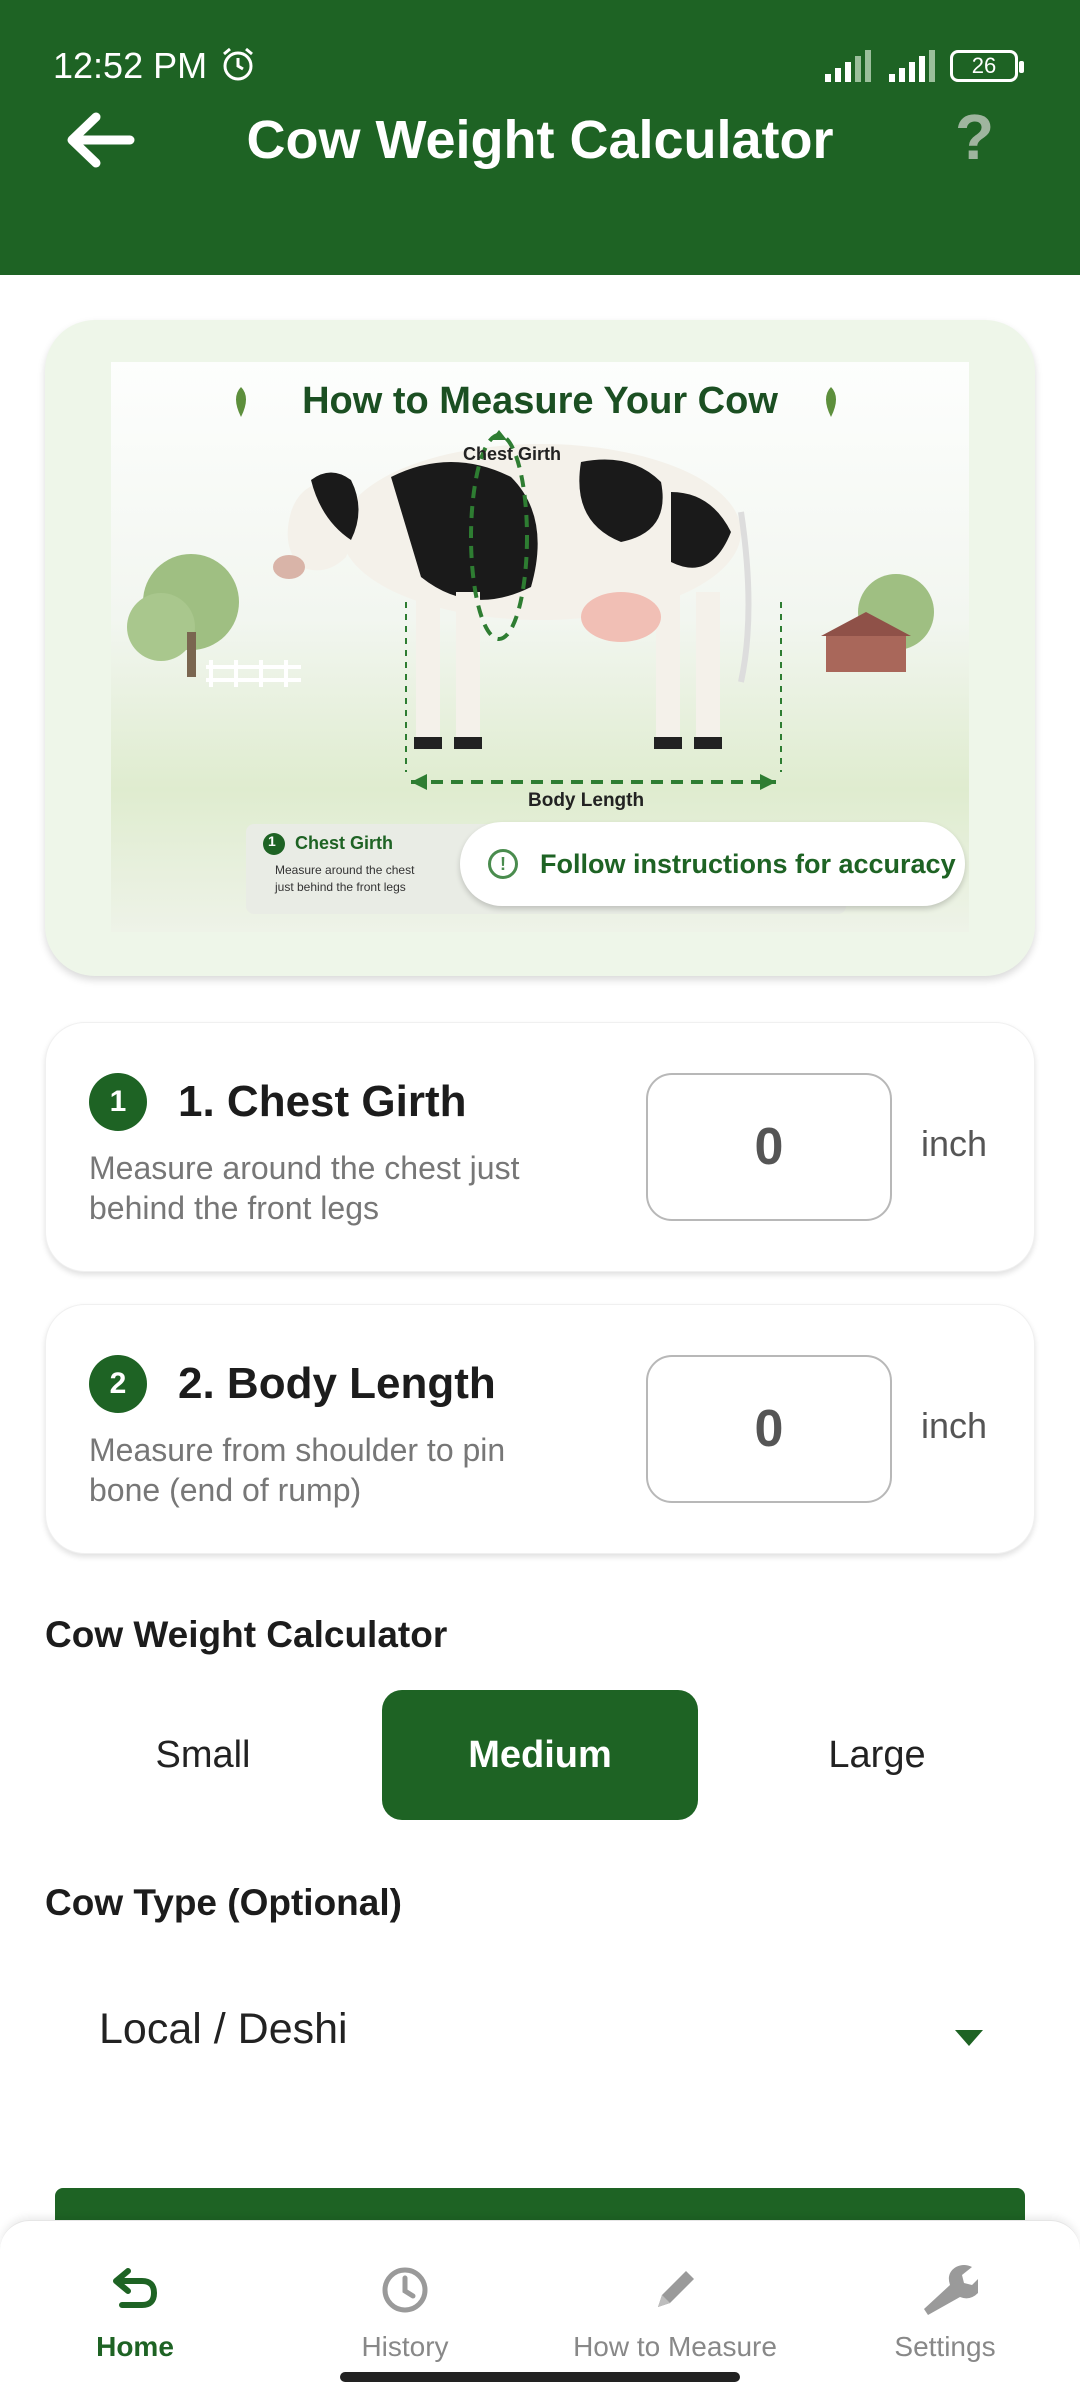 The height and width of the screenshot is (2400, 1080). I want to click on cow-type-dropdown: Local / Deshi, so click(540, 2035).